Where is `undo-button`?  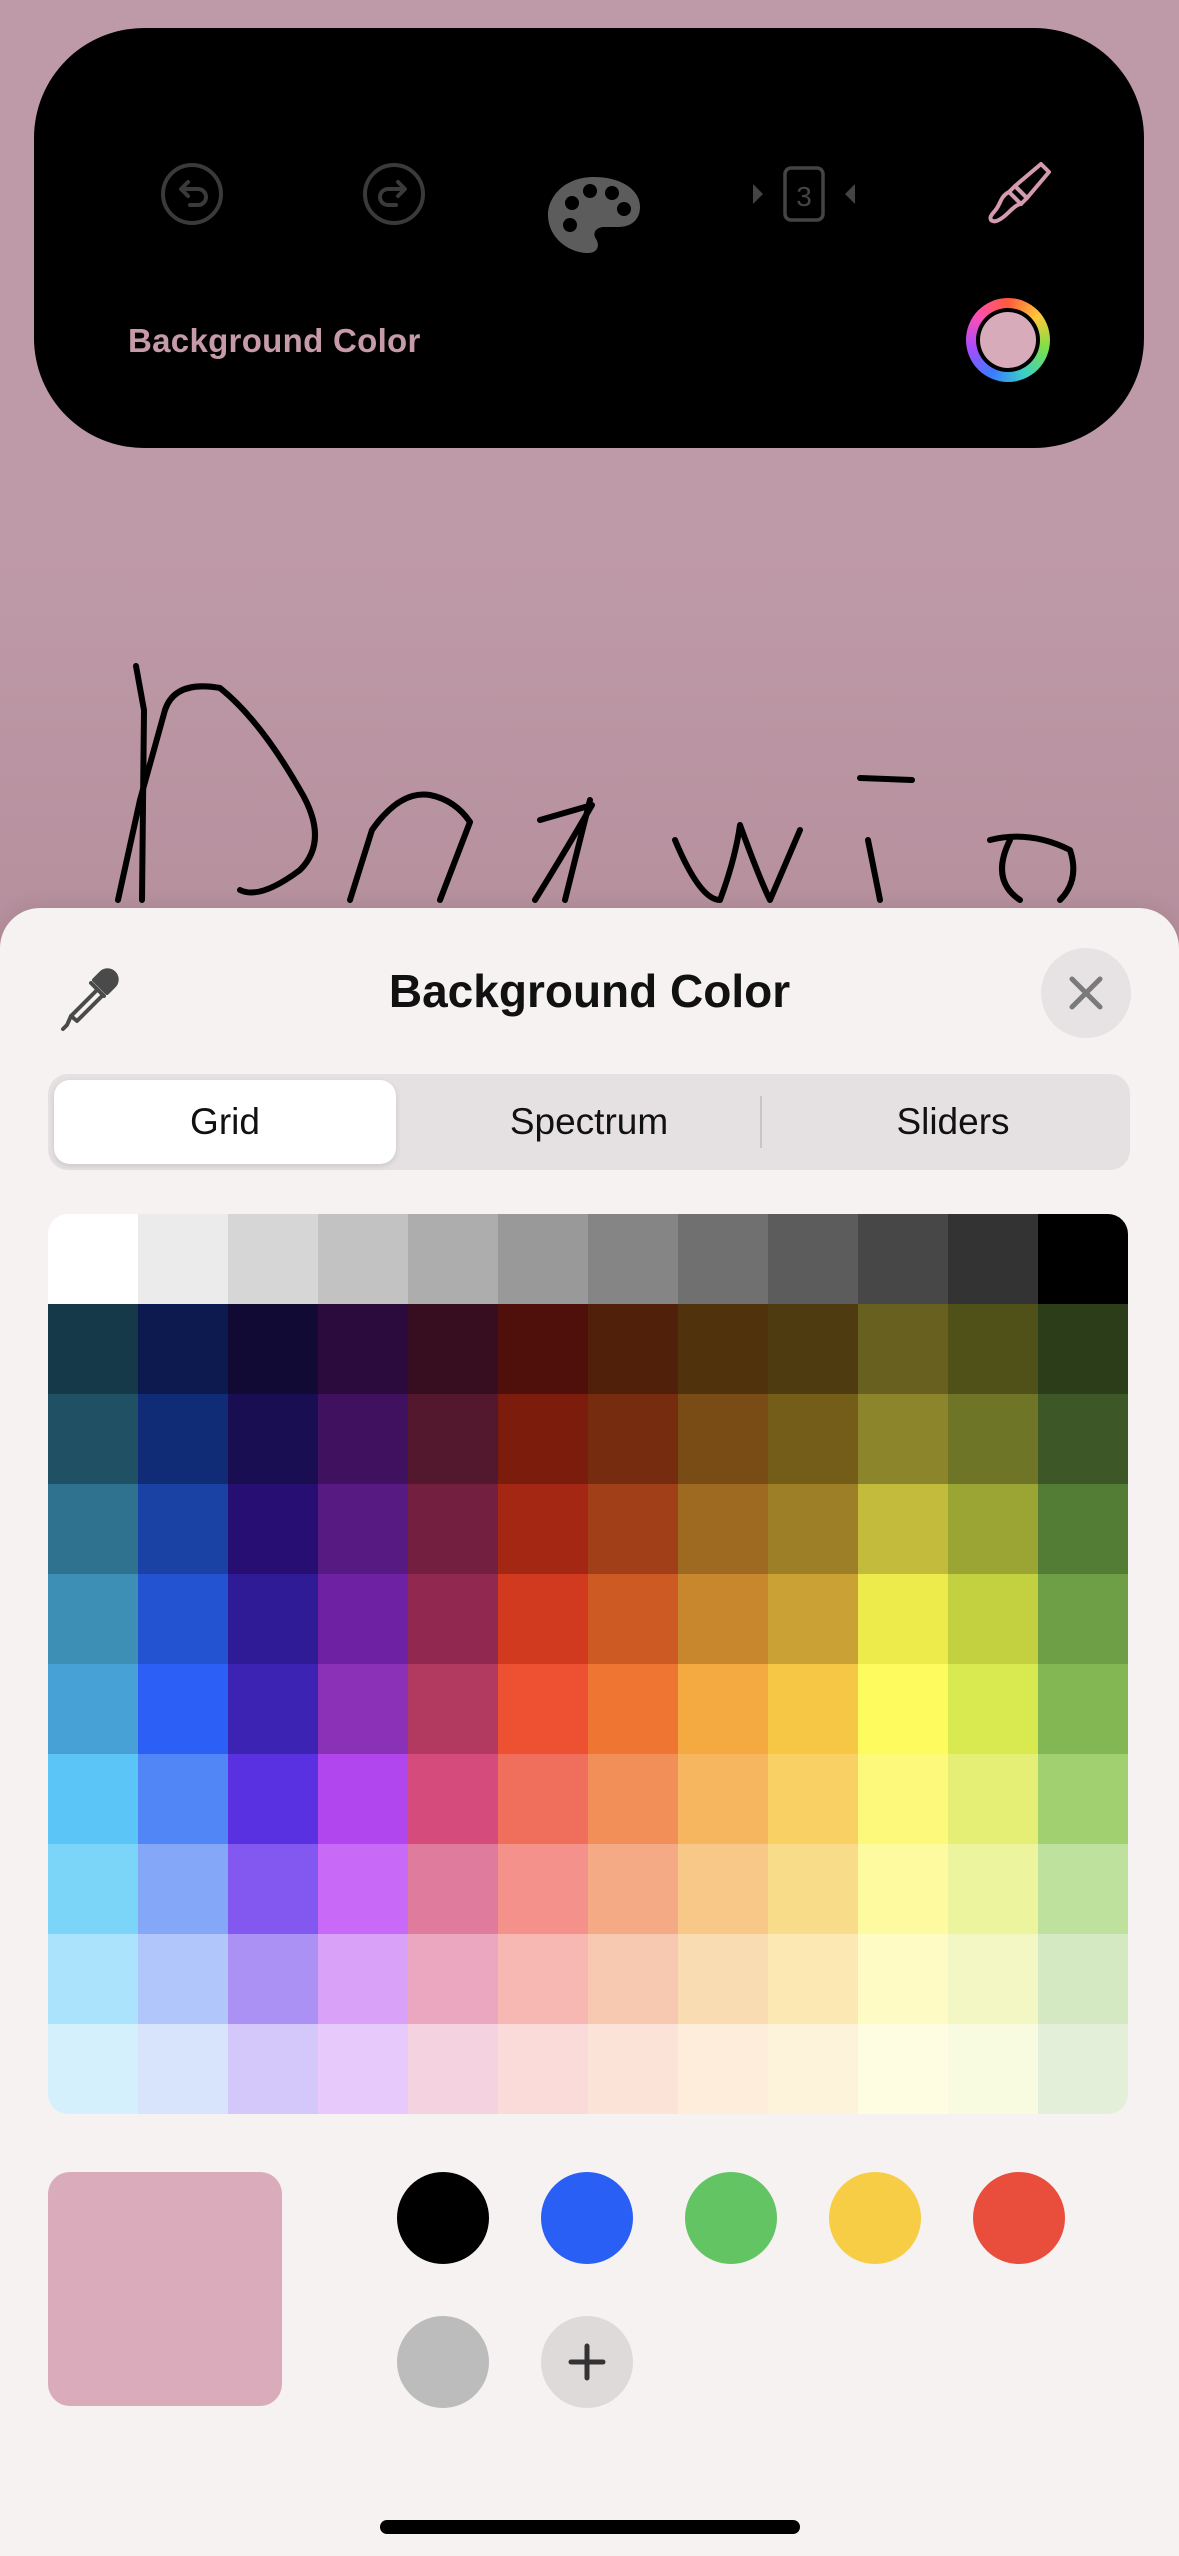 undo-button is located at coordinates (192, 194).